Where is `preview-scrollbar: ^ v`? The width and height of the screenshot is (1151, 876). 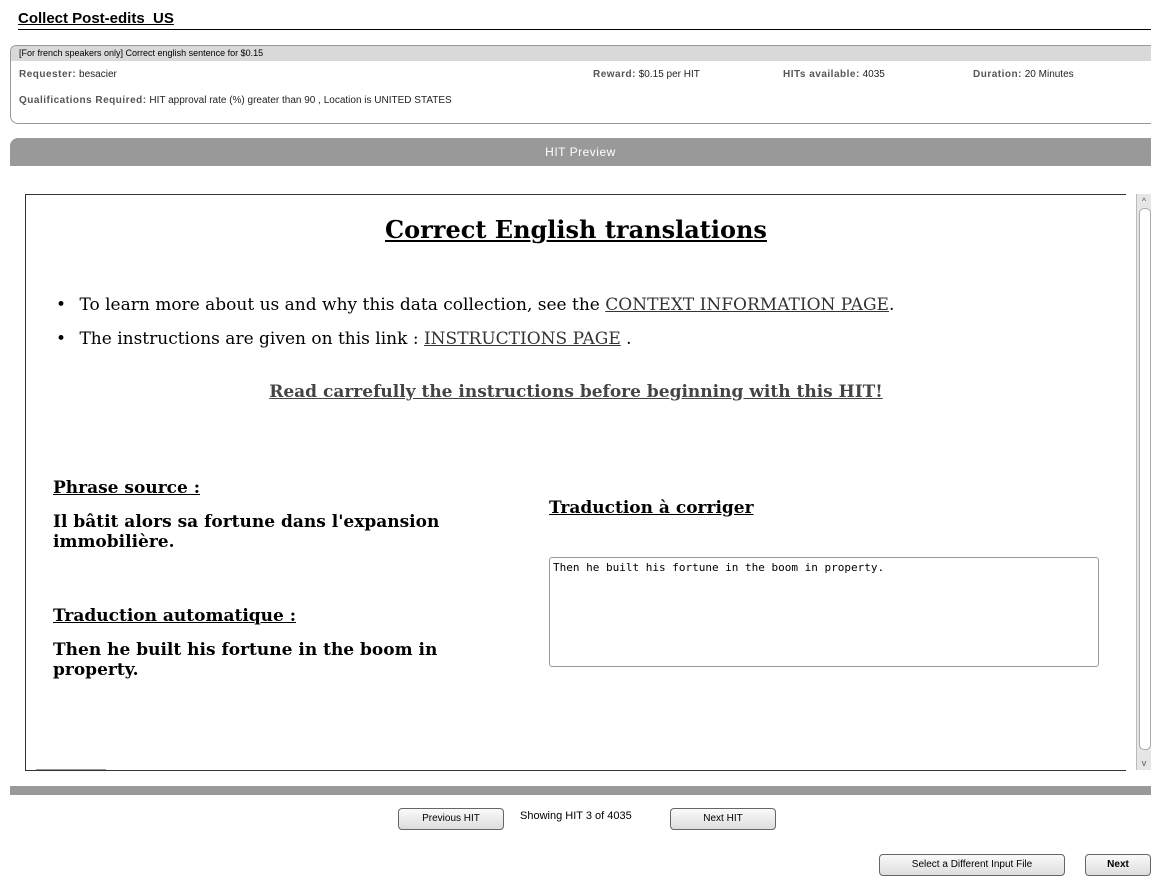
preview-scrollbar: ^ v is located at coordinates (1143, 482).